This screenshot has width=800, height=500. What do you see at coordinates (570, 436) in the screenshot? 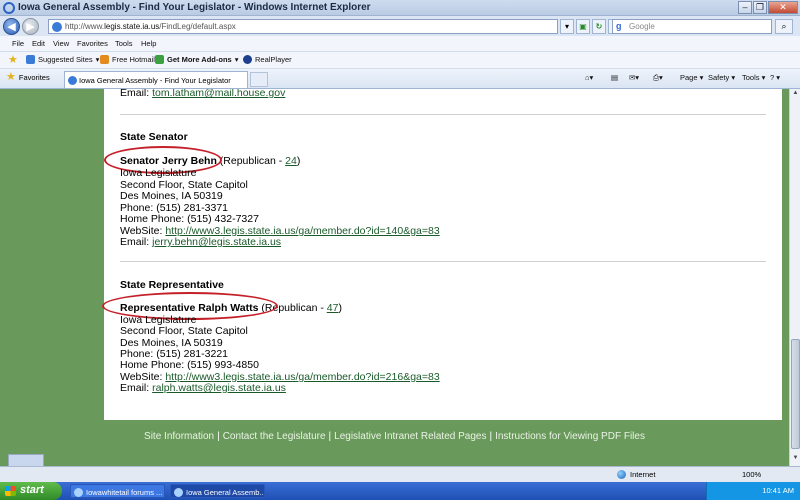
I see `footer-pdf-instructions-link: Instructions for Viewing PDF Files` at bounding box center [570, 436].